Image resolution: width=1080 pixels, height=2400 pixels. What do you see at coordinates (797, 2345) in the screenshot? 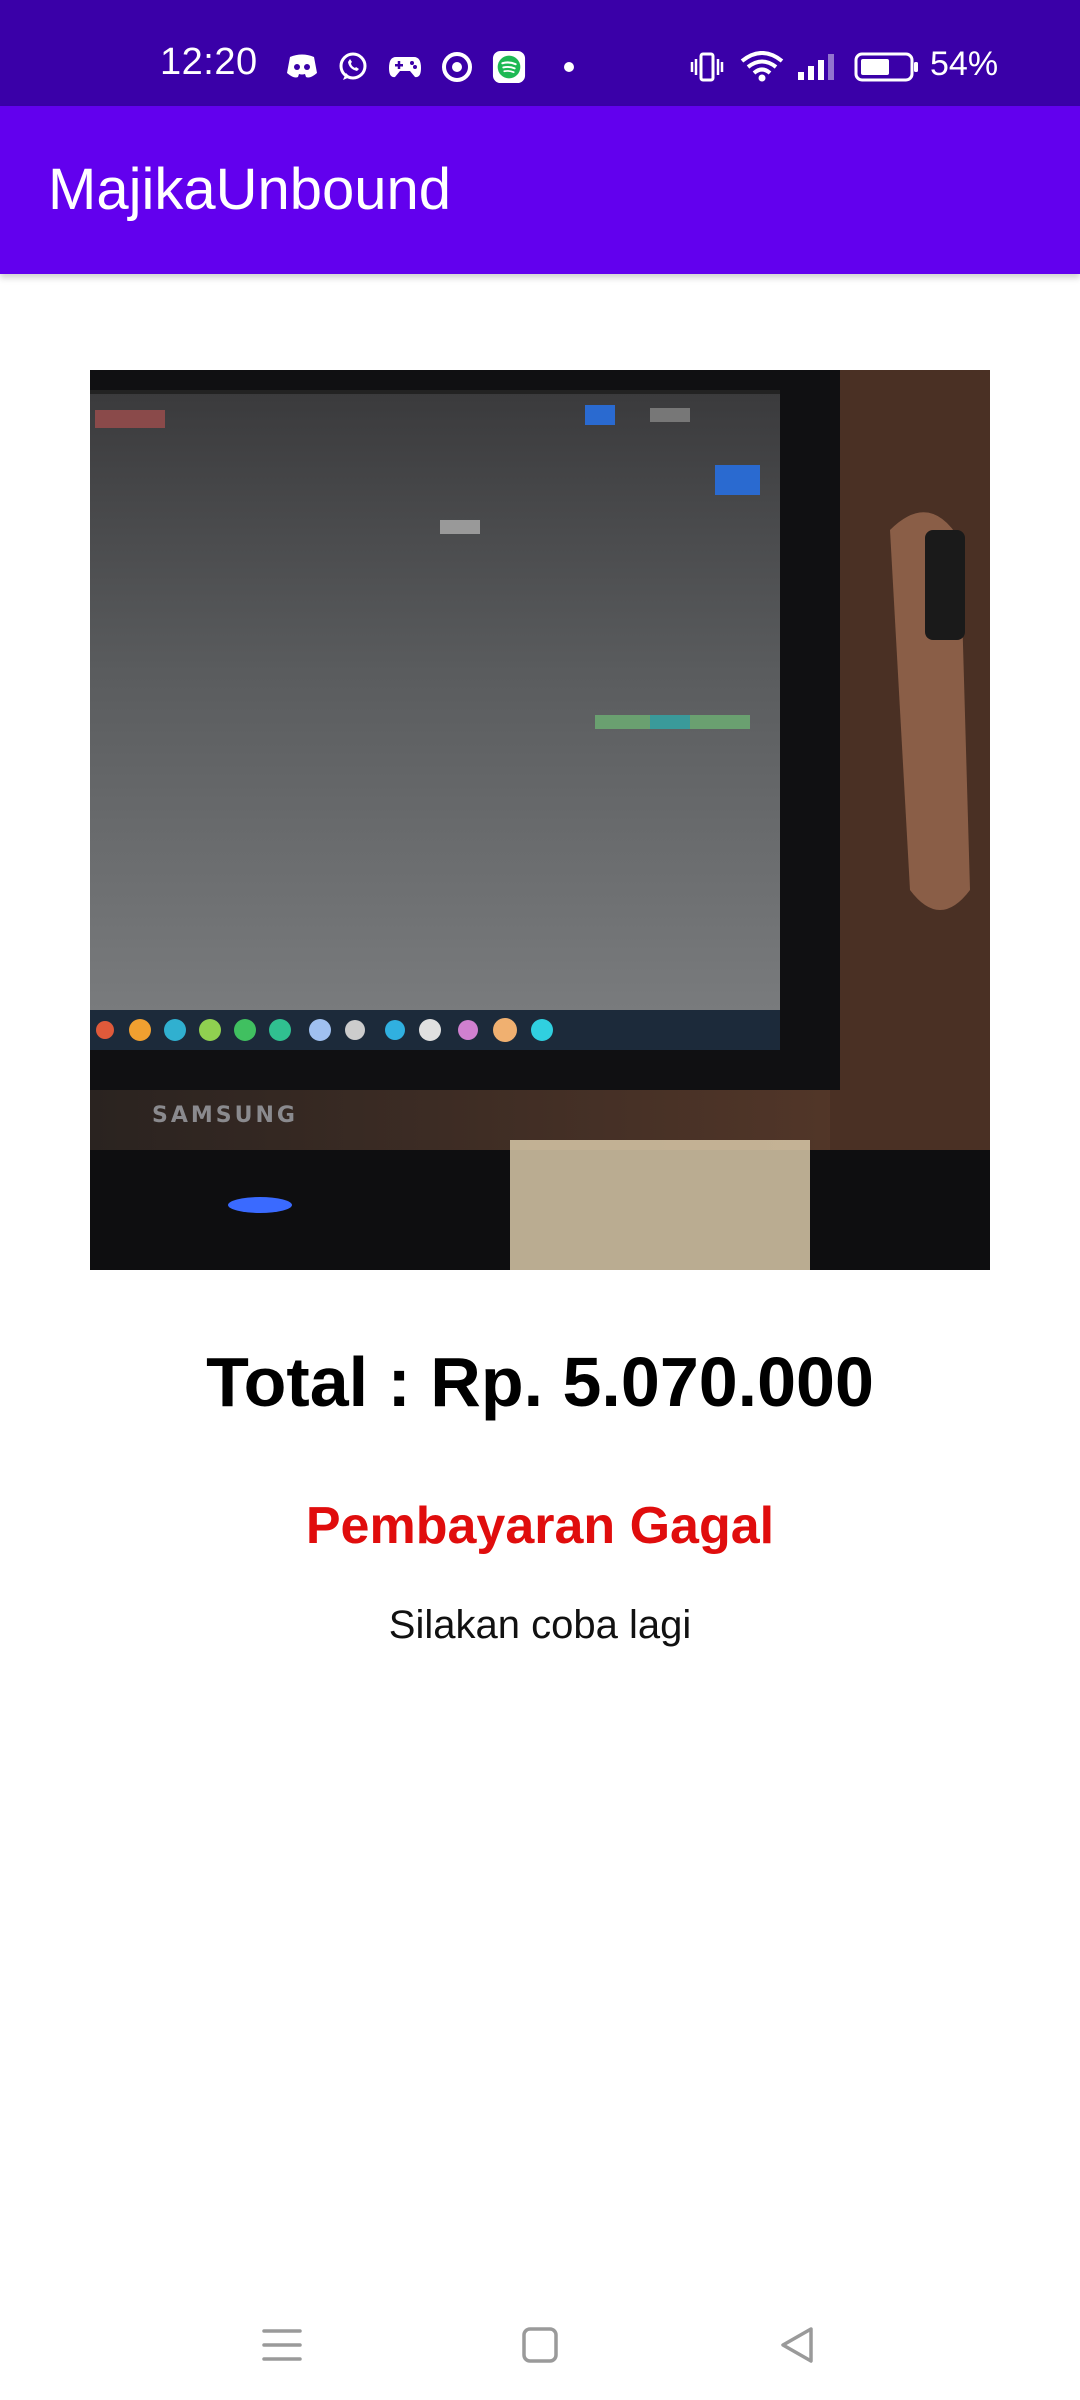
I see `back-icon` at bounding box center [797, 2345].